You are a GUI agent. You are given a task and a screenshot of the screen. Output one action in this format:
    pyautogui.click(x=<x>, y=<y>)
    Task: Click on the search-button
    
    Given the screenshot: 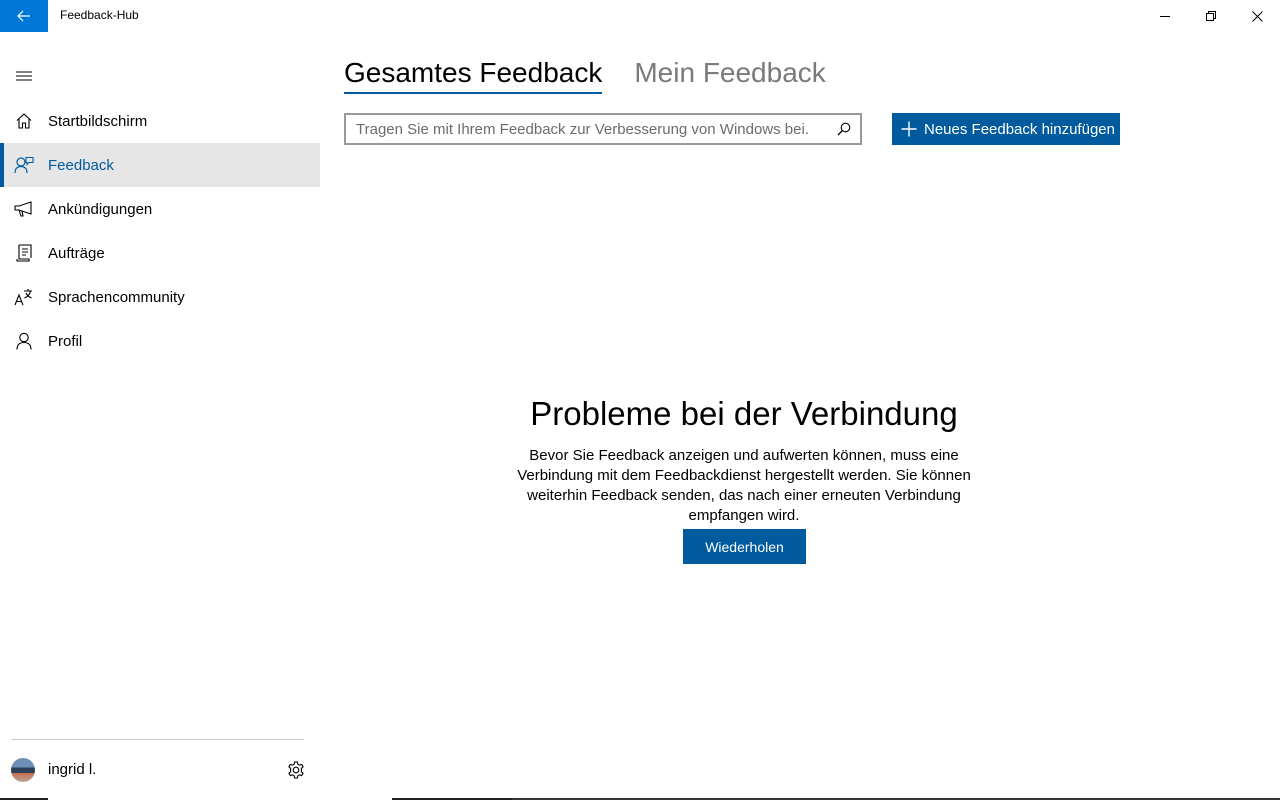 What is the action you would take?
    pyautogui.click(x=844, y=129)
    